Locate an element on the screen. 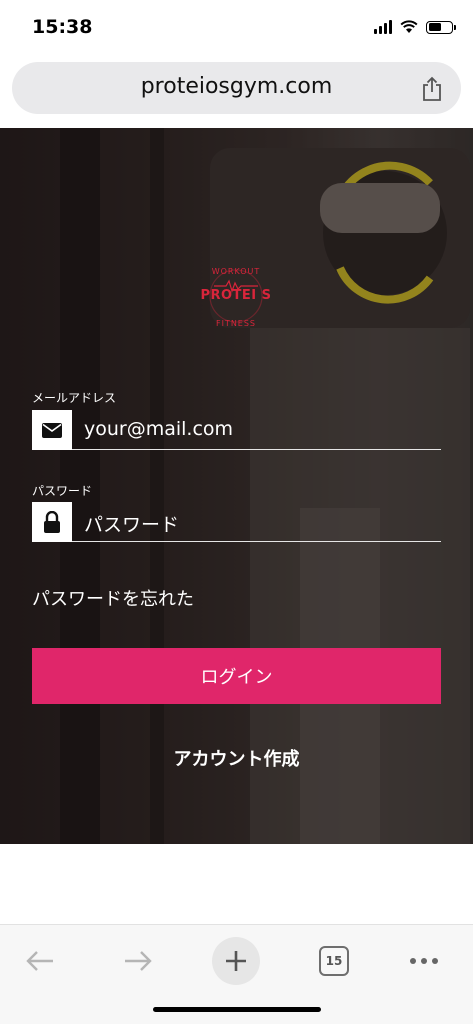  email-icon-box is located at coordinates (52, 430).